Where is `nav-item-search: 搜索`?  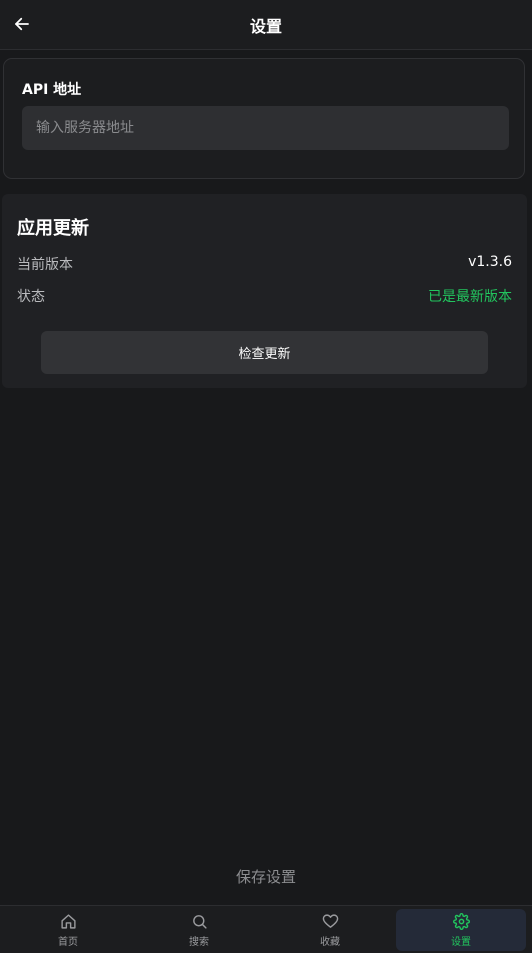 nav-item-search: 搜索 is located at coordinates (199, 930).